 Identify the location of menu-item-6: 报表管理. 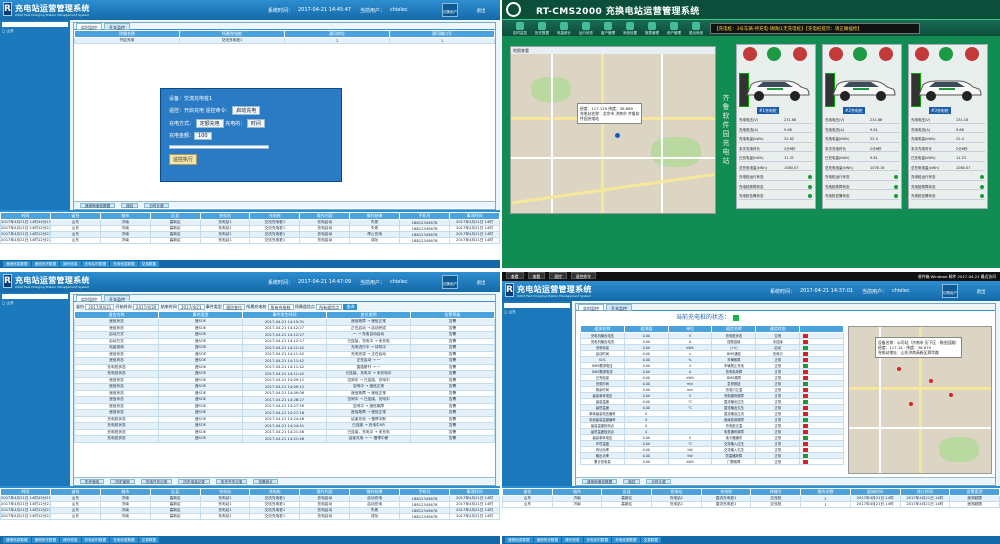
(652, 29).